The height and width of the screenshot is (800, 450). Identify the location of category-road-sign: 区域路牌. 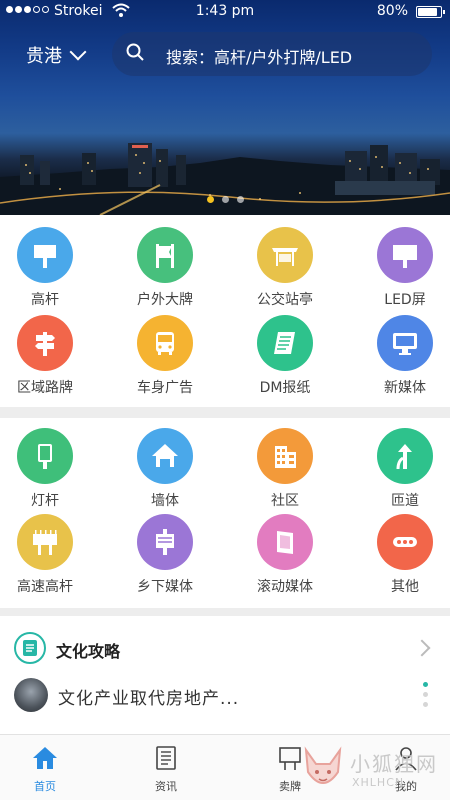
(45, 356).